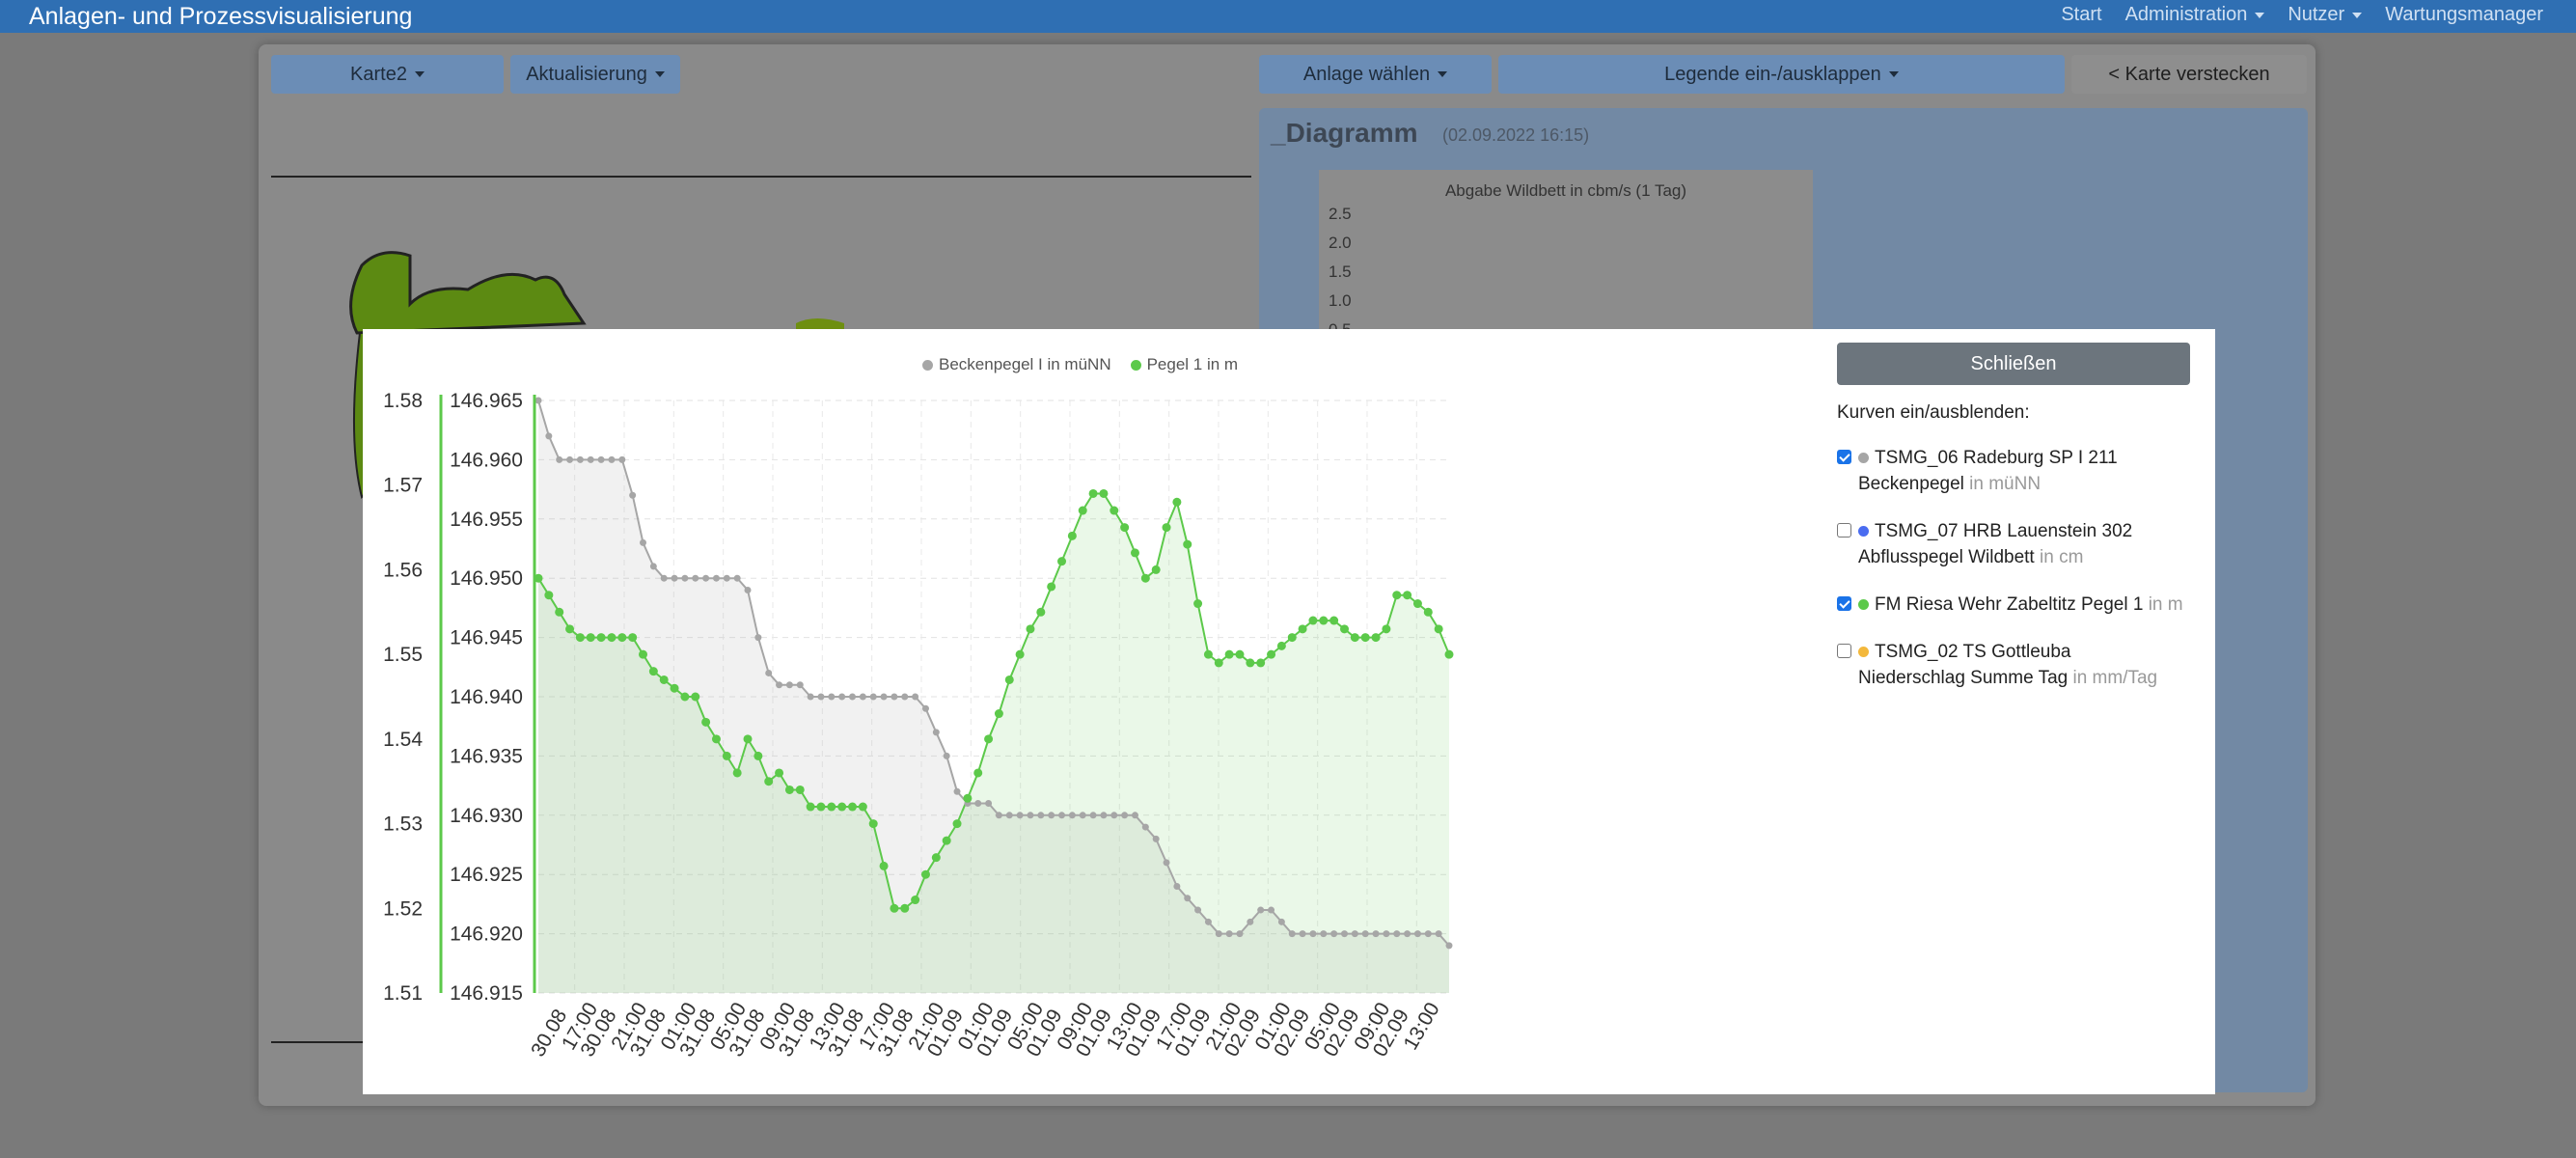 The width and height of the screenshot is (2576, 1158). What do you see at coordinates (486, 816) in the screenshot?
I see `y-left-tick-label: 146.930` at bounding box center [486, 816].